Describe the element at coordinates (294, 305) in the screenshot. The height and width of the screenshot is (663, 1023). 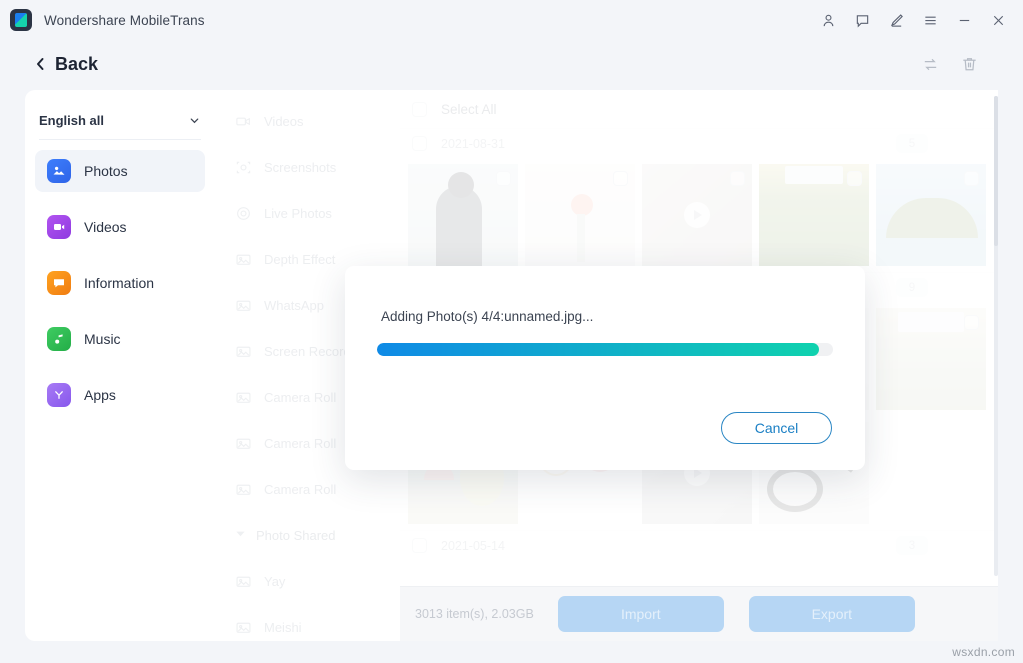
I see `category-label: WhatsApp` at that location.